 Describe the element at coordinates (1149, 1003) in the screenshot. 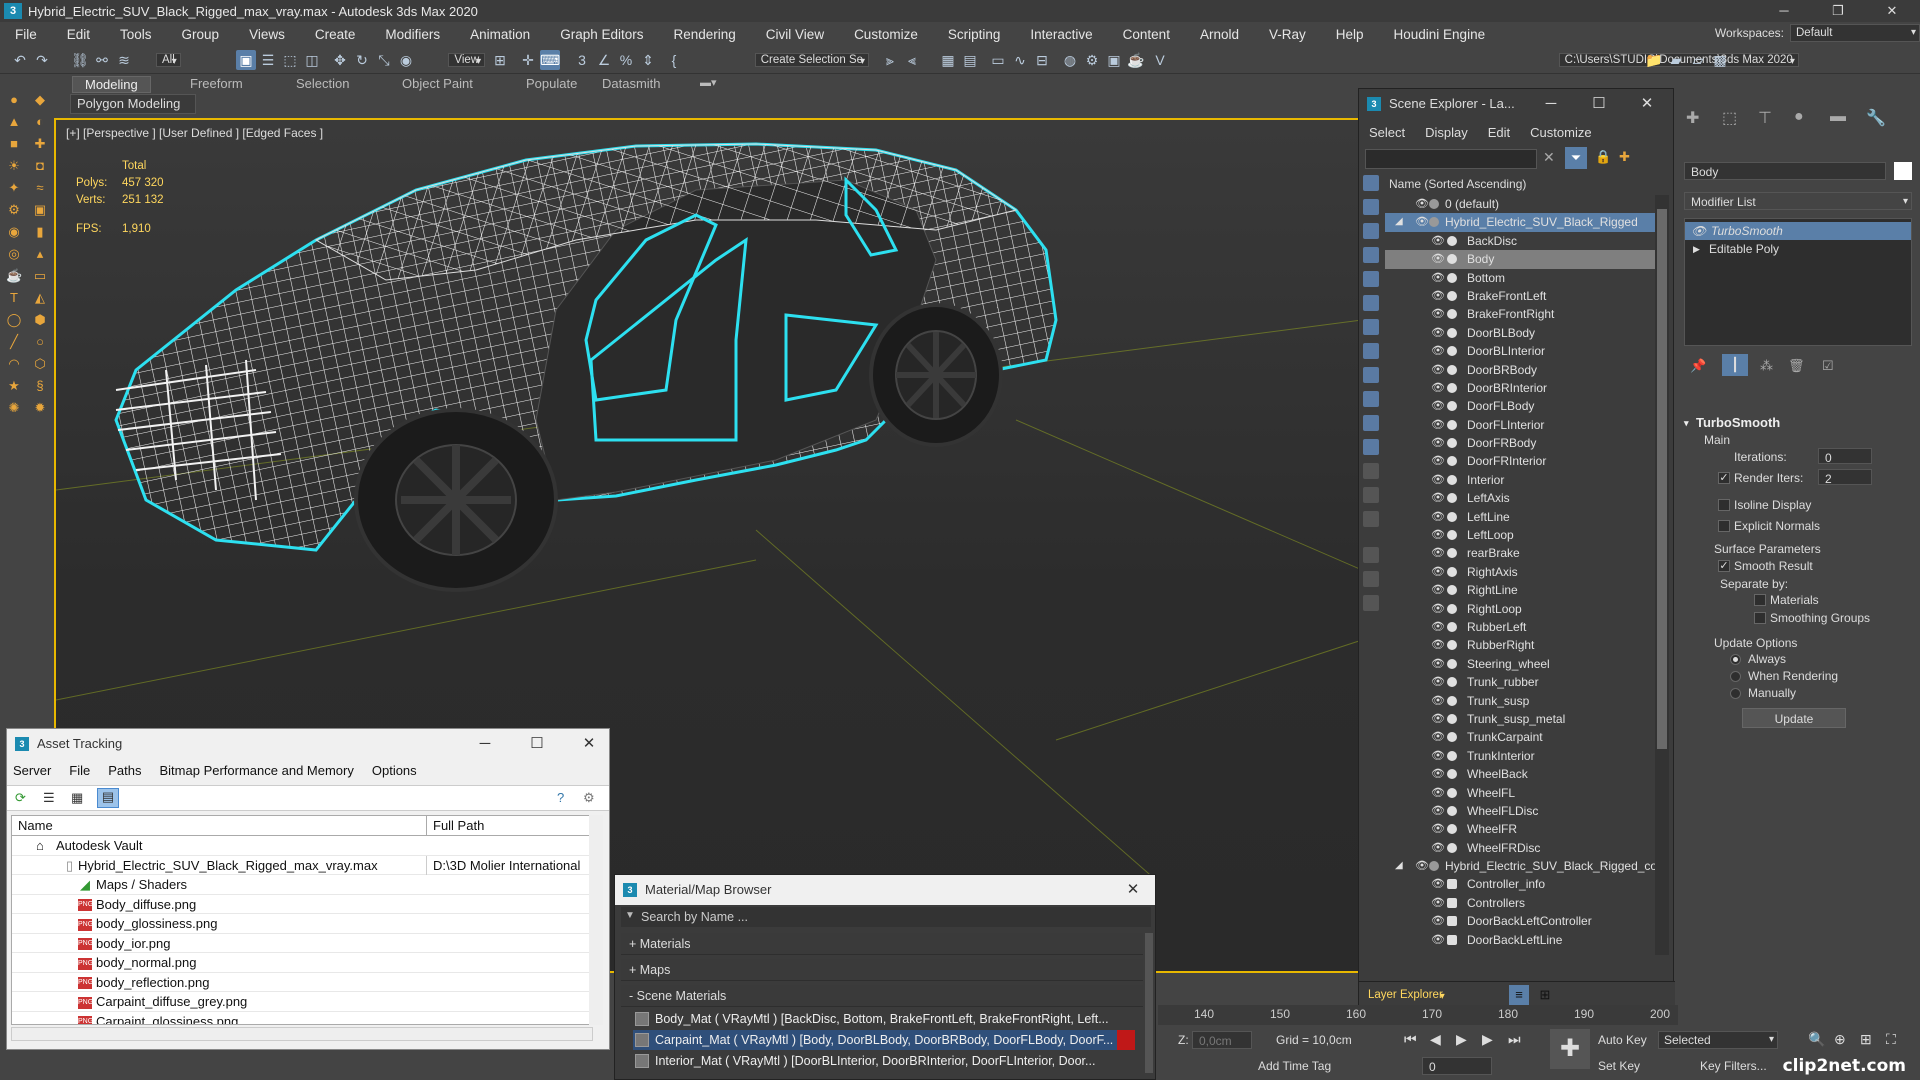

I see `material-browser-scrollbar` at that location.